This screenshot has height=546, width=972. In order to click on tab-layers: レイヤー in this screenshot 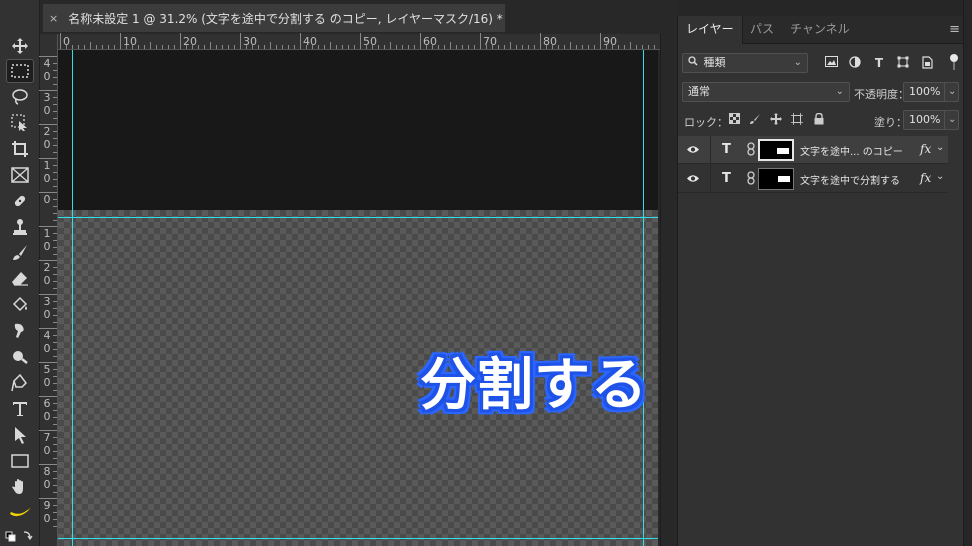, I will do `click(710, 30)`.